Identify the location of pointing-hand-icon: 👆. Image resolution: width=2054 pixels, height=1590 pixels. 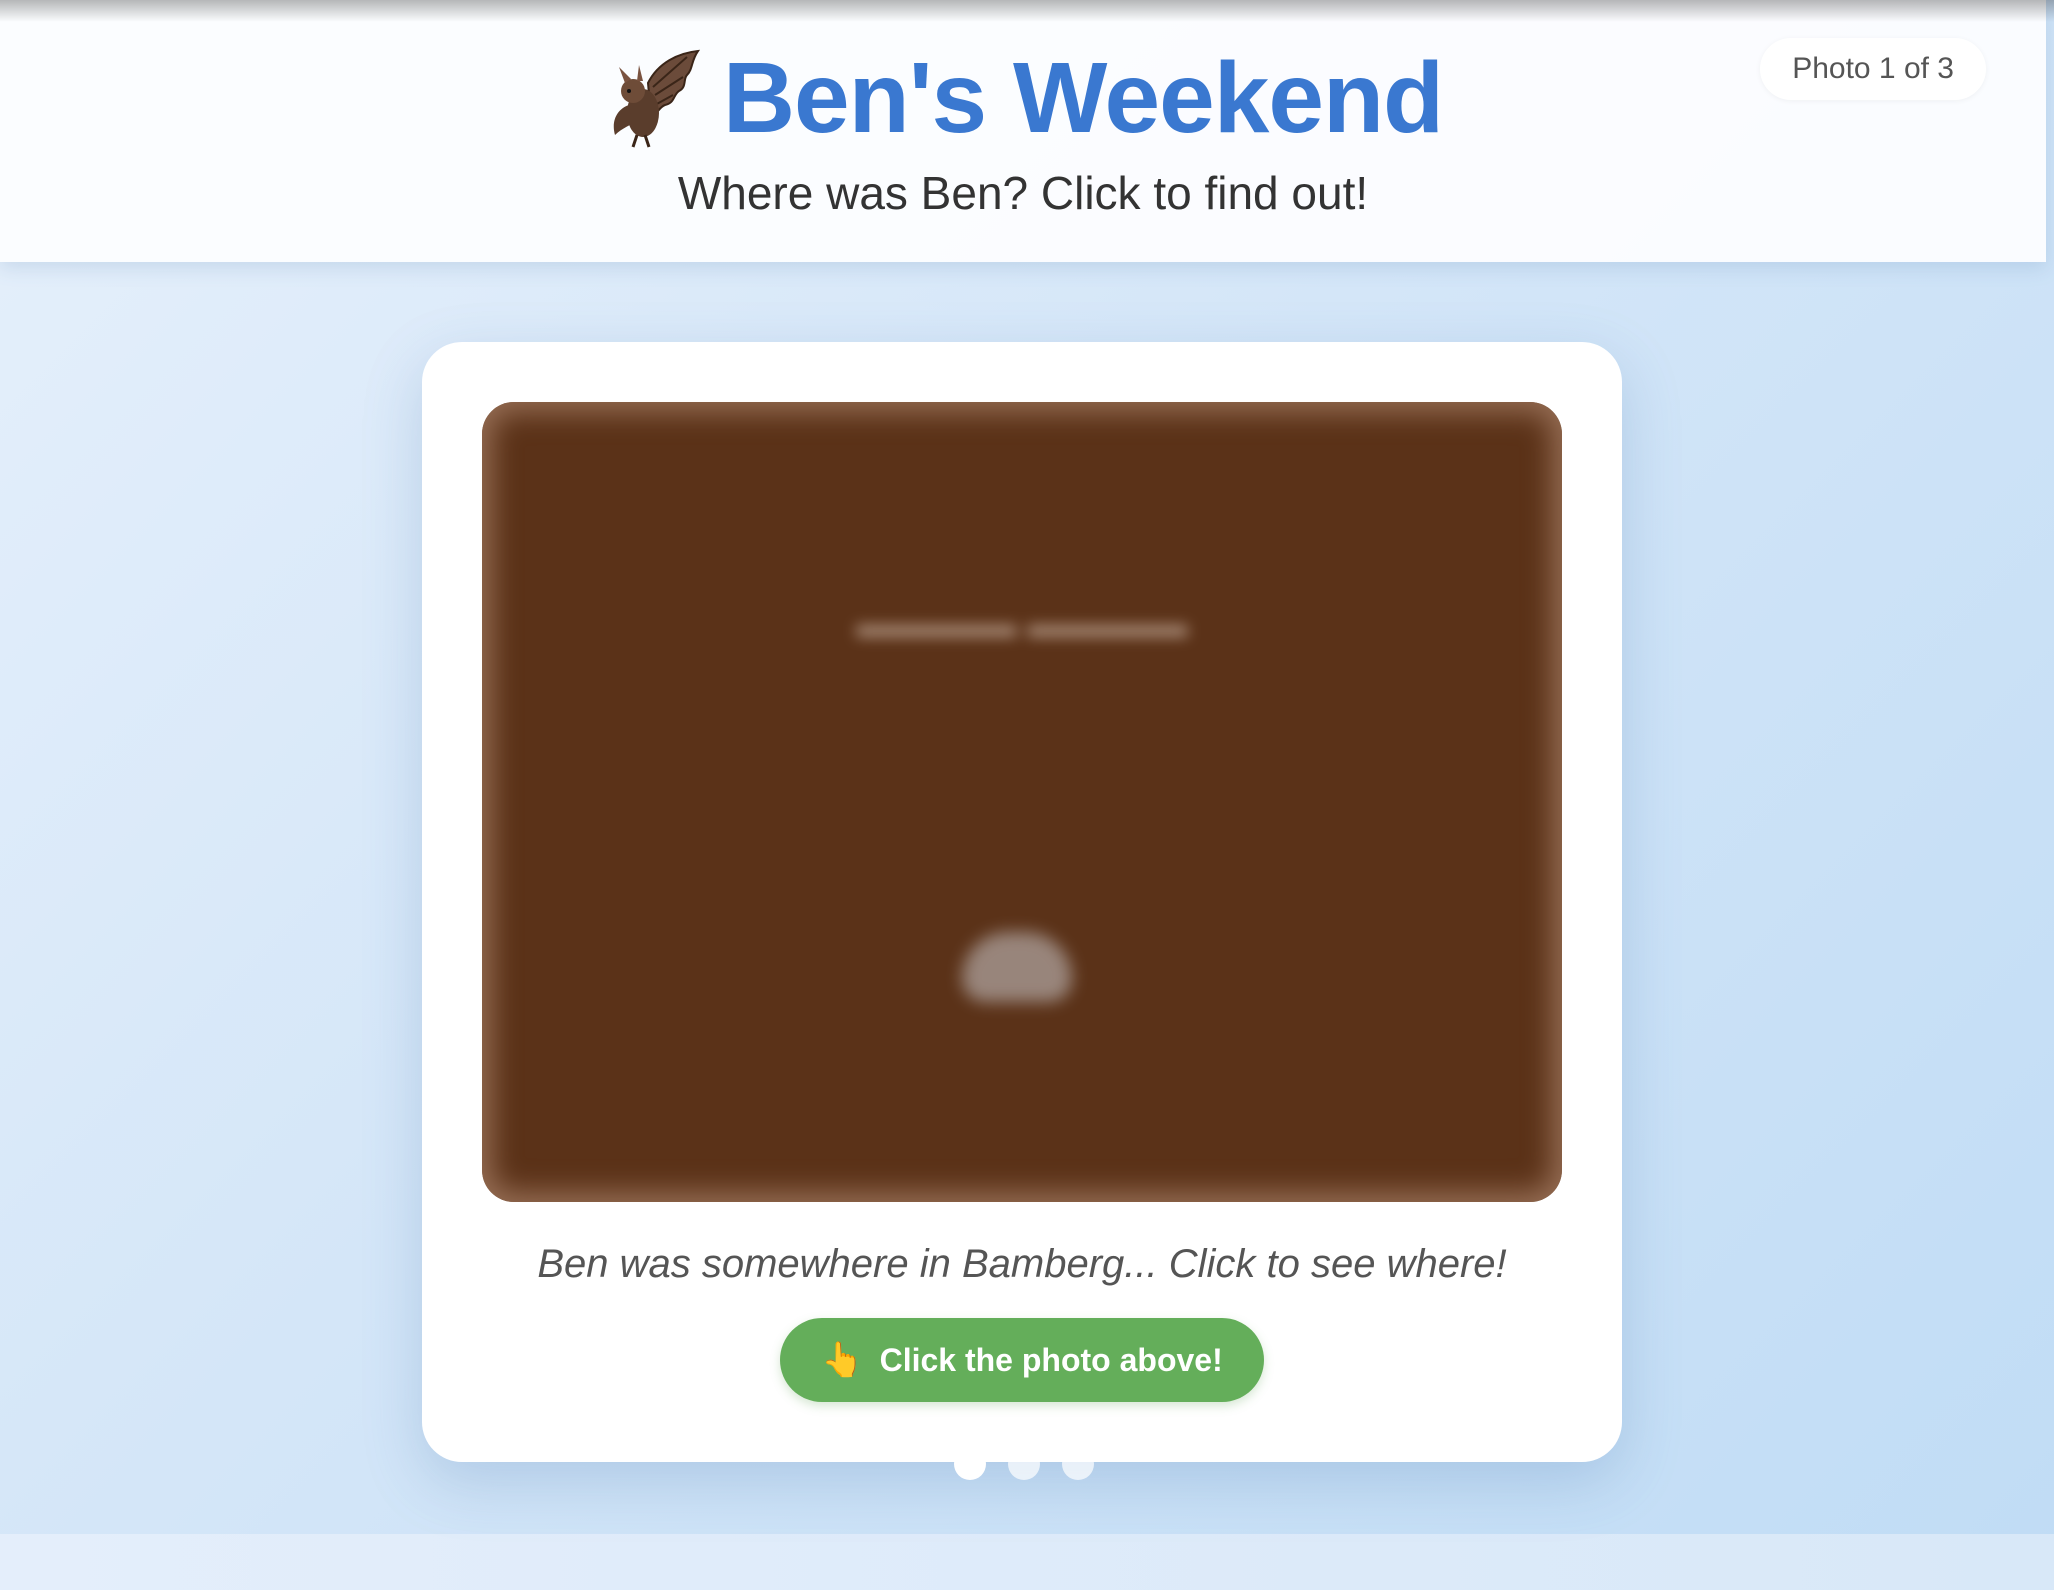
(842, 1360).